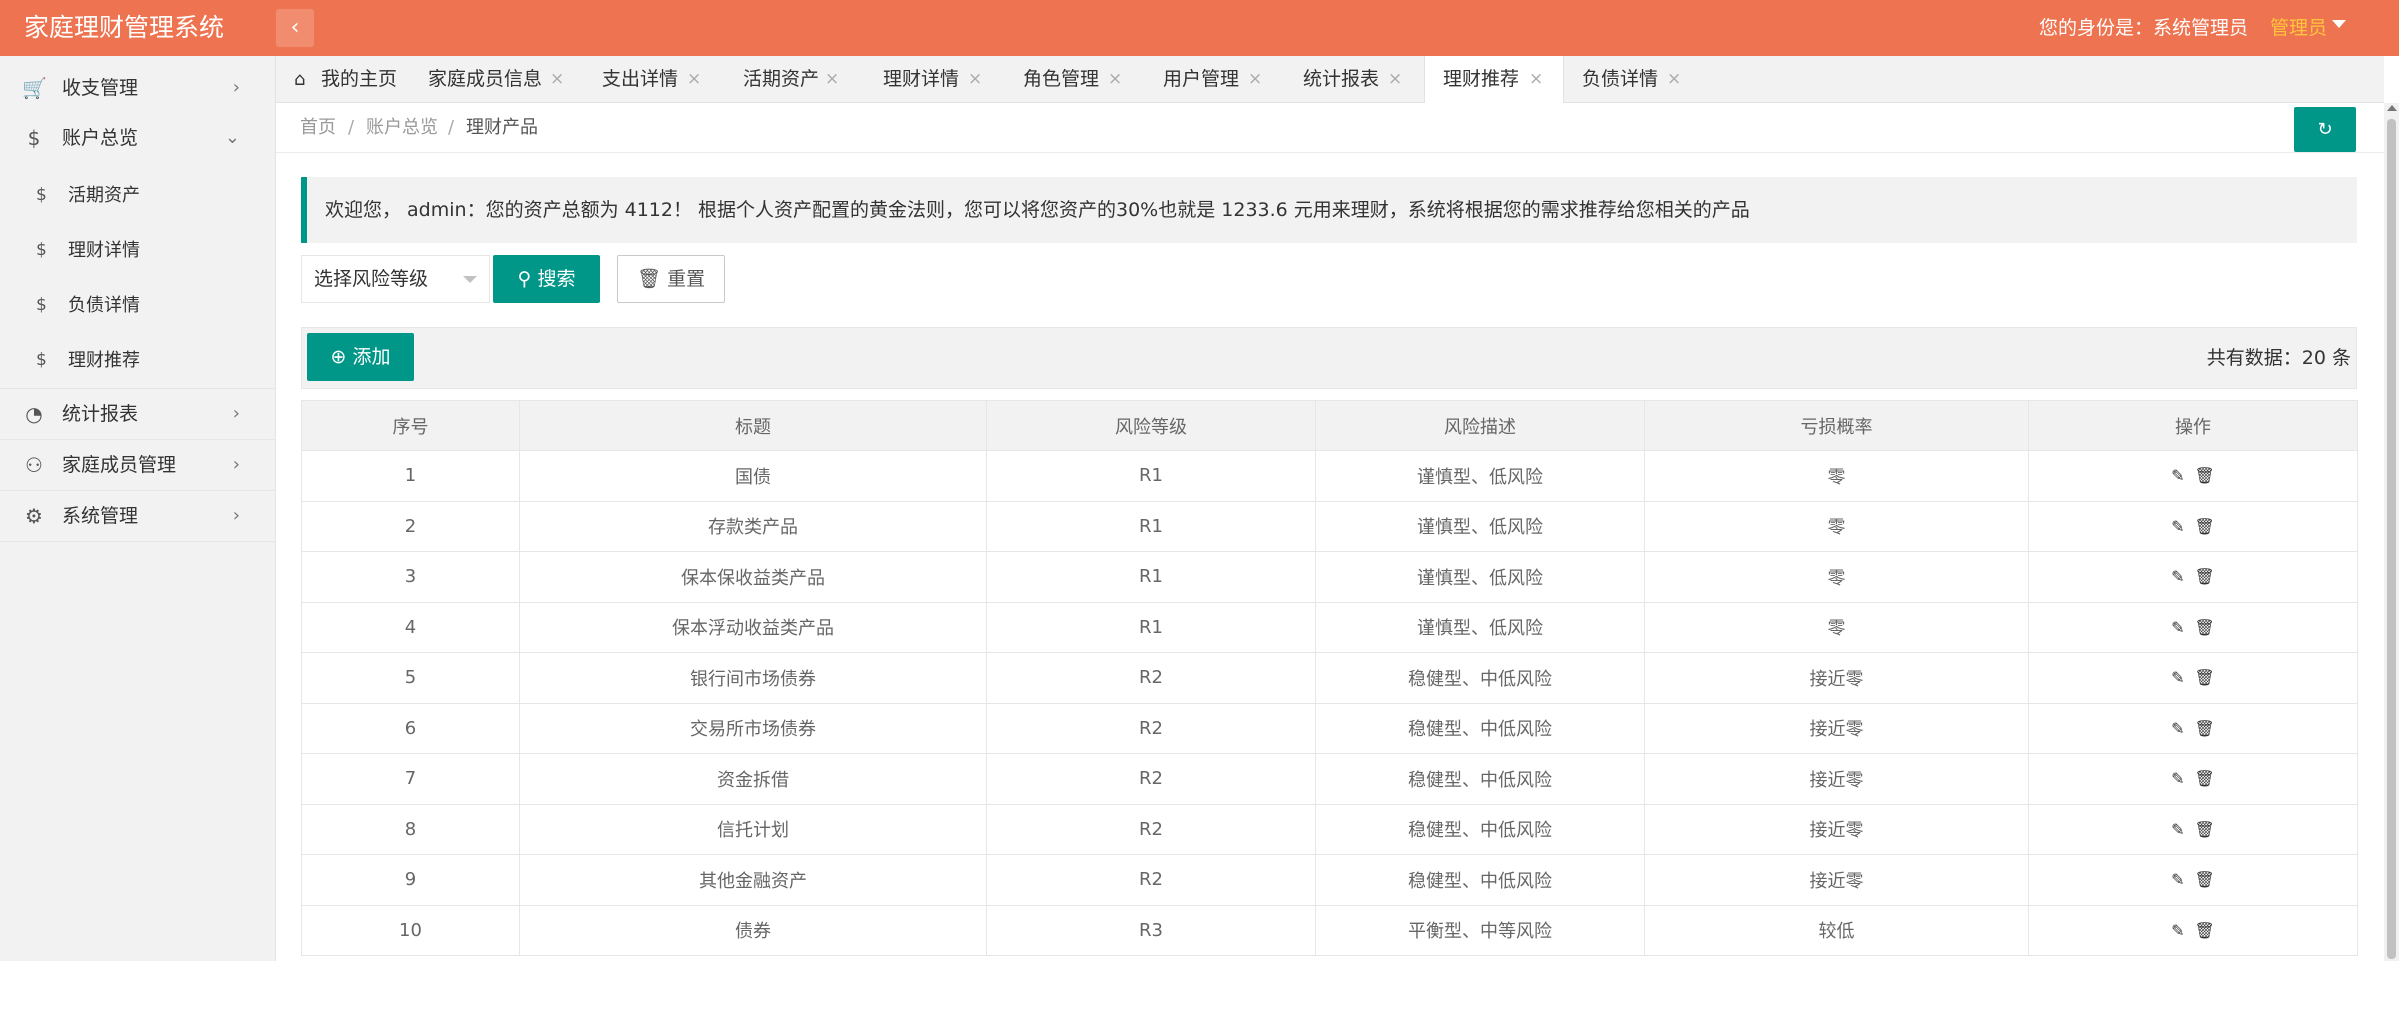 The width and height of the screenshot is (2399, 1011). I want to click on sidebar-item-finance-details: $ 理财详情, so click(138, 250).